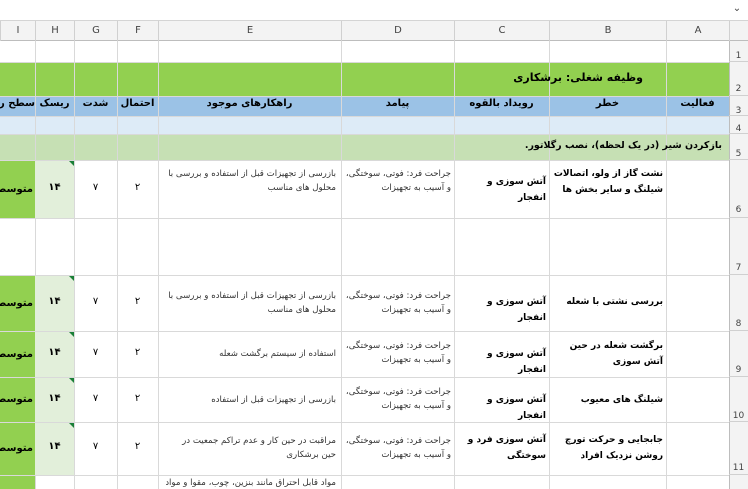 The image size is (748, 489). What do you see at coordinates (374, 10) in the screenshot?
I see `formula-bar: ⌄` at bounding box center [374, 10].